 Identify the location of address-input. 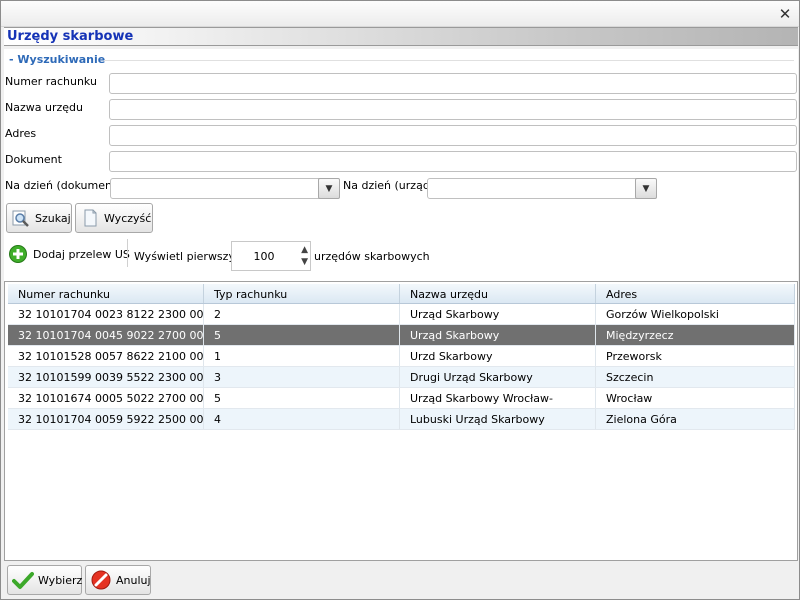
(453, 135).